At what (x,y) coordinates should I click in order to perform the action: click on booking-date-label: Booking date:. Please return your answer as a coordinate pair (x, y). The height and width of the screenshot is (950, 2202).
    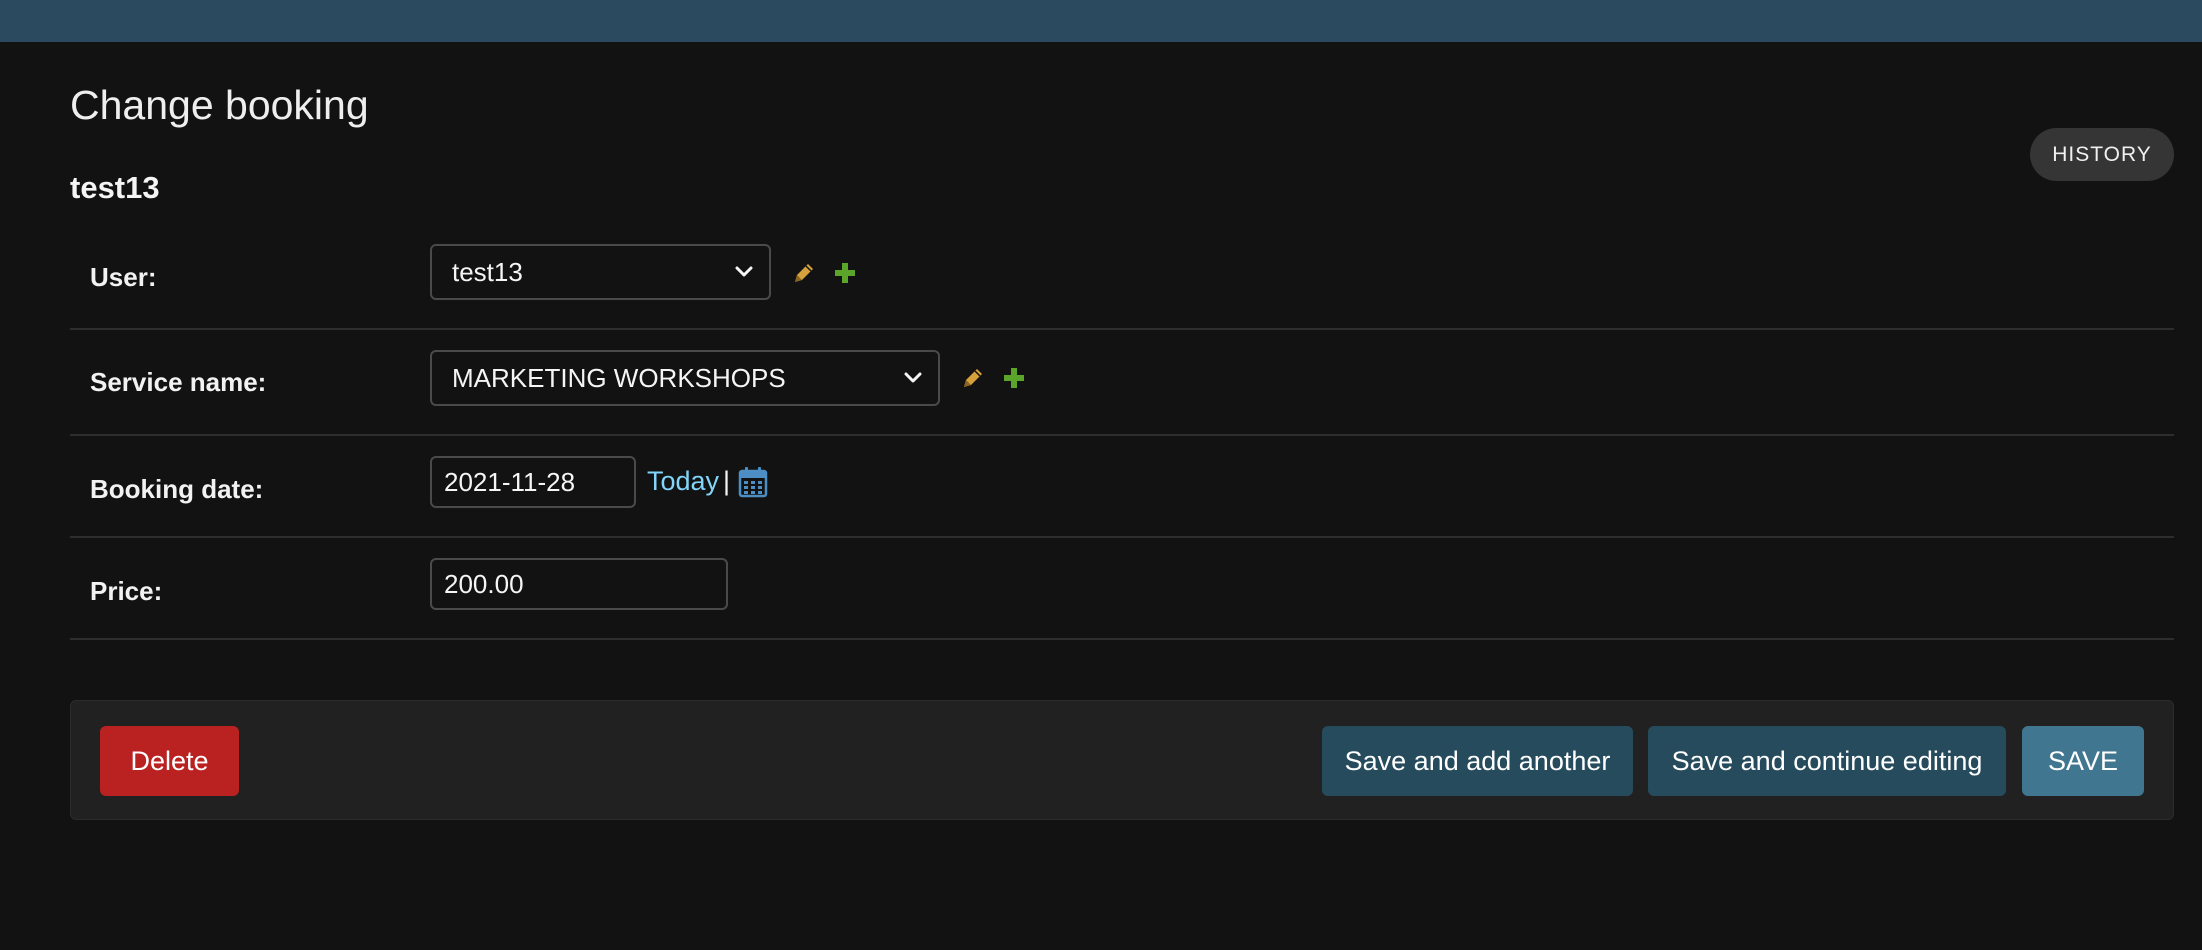
    Looking at the image, I should click on (177, 489).